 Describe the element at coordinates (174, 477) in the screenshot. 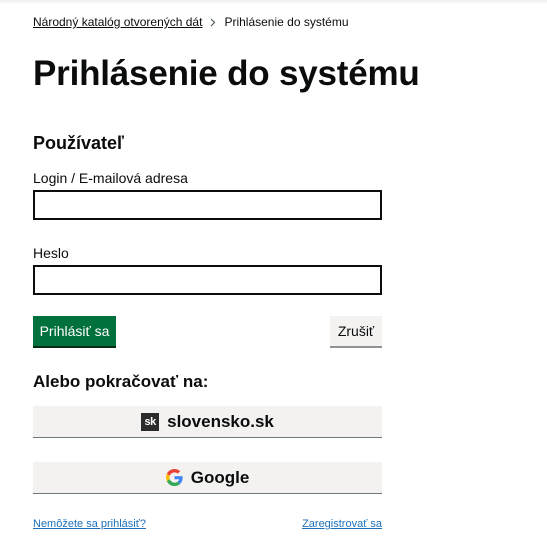

I see `google-logo-icon` at that location.